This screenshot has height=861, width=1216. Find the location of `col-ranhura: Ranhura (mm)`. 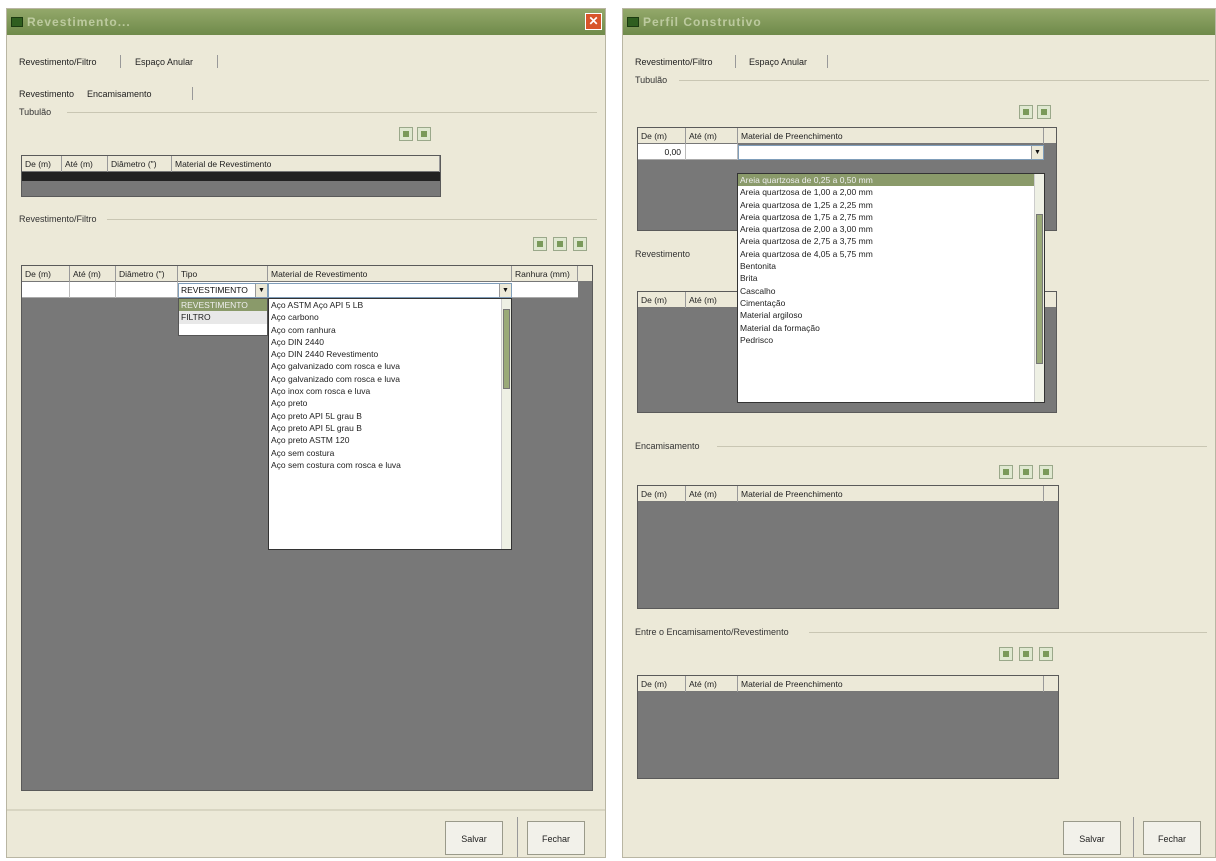

col-ranhura: Ranhura (mm) is located at coordinates (545, 274).